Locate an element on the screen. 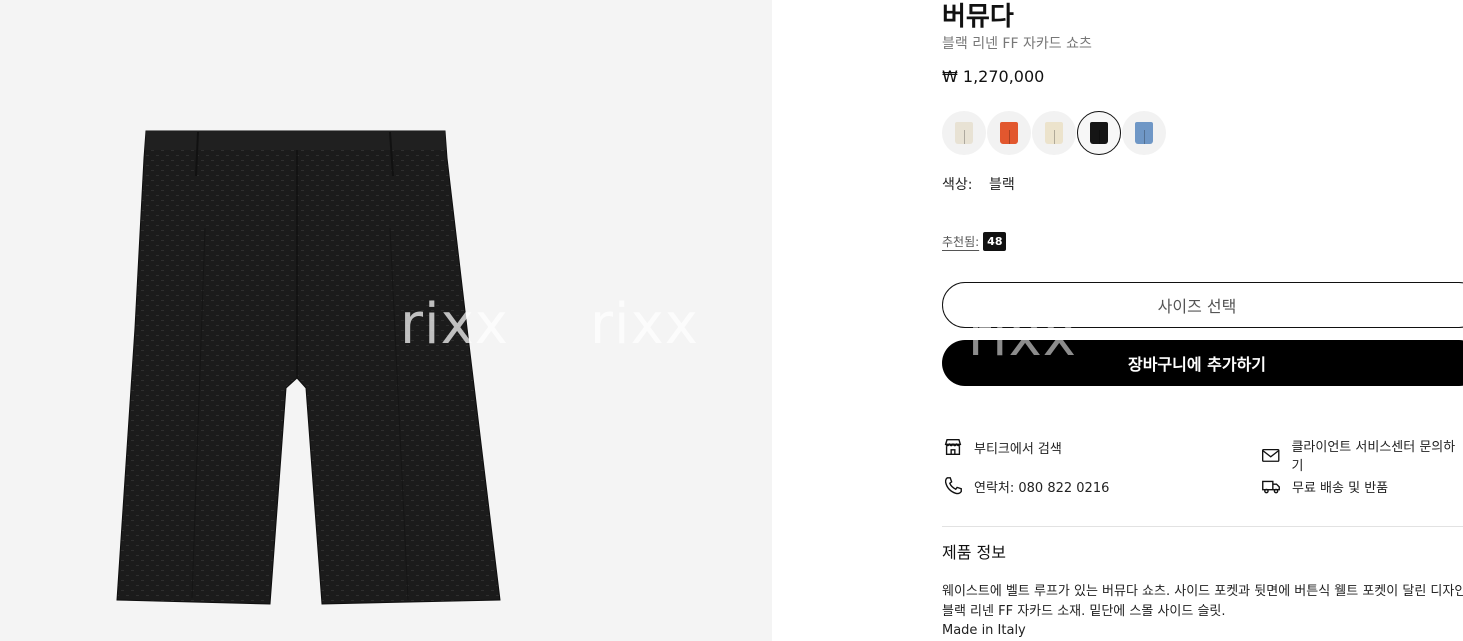 The width and height of the screenshot is (1463, 641). color-swatch-cream is located at coordinates (964, 133).